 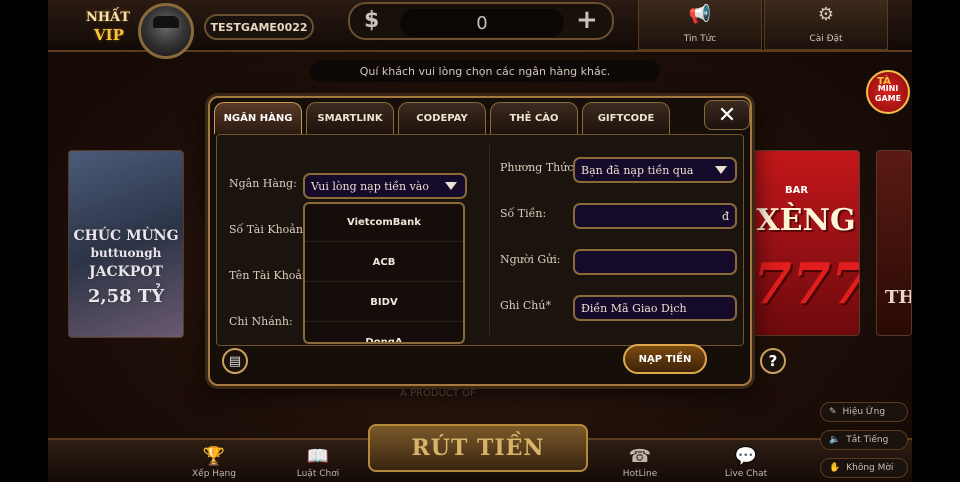 What do you see at coordinates (523, 213) in the screenshot?
I see `amount-label: Số Tiền:` at bounding box center [523, 213].